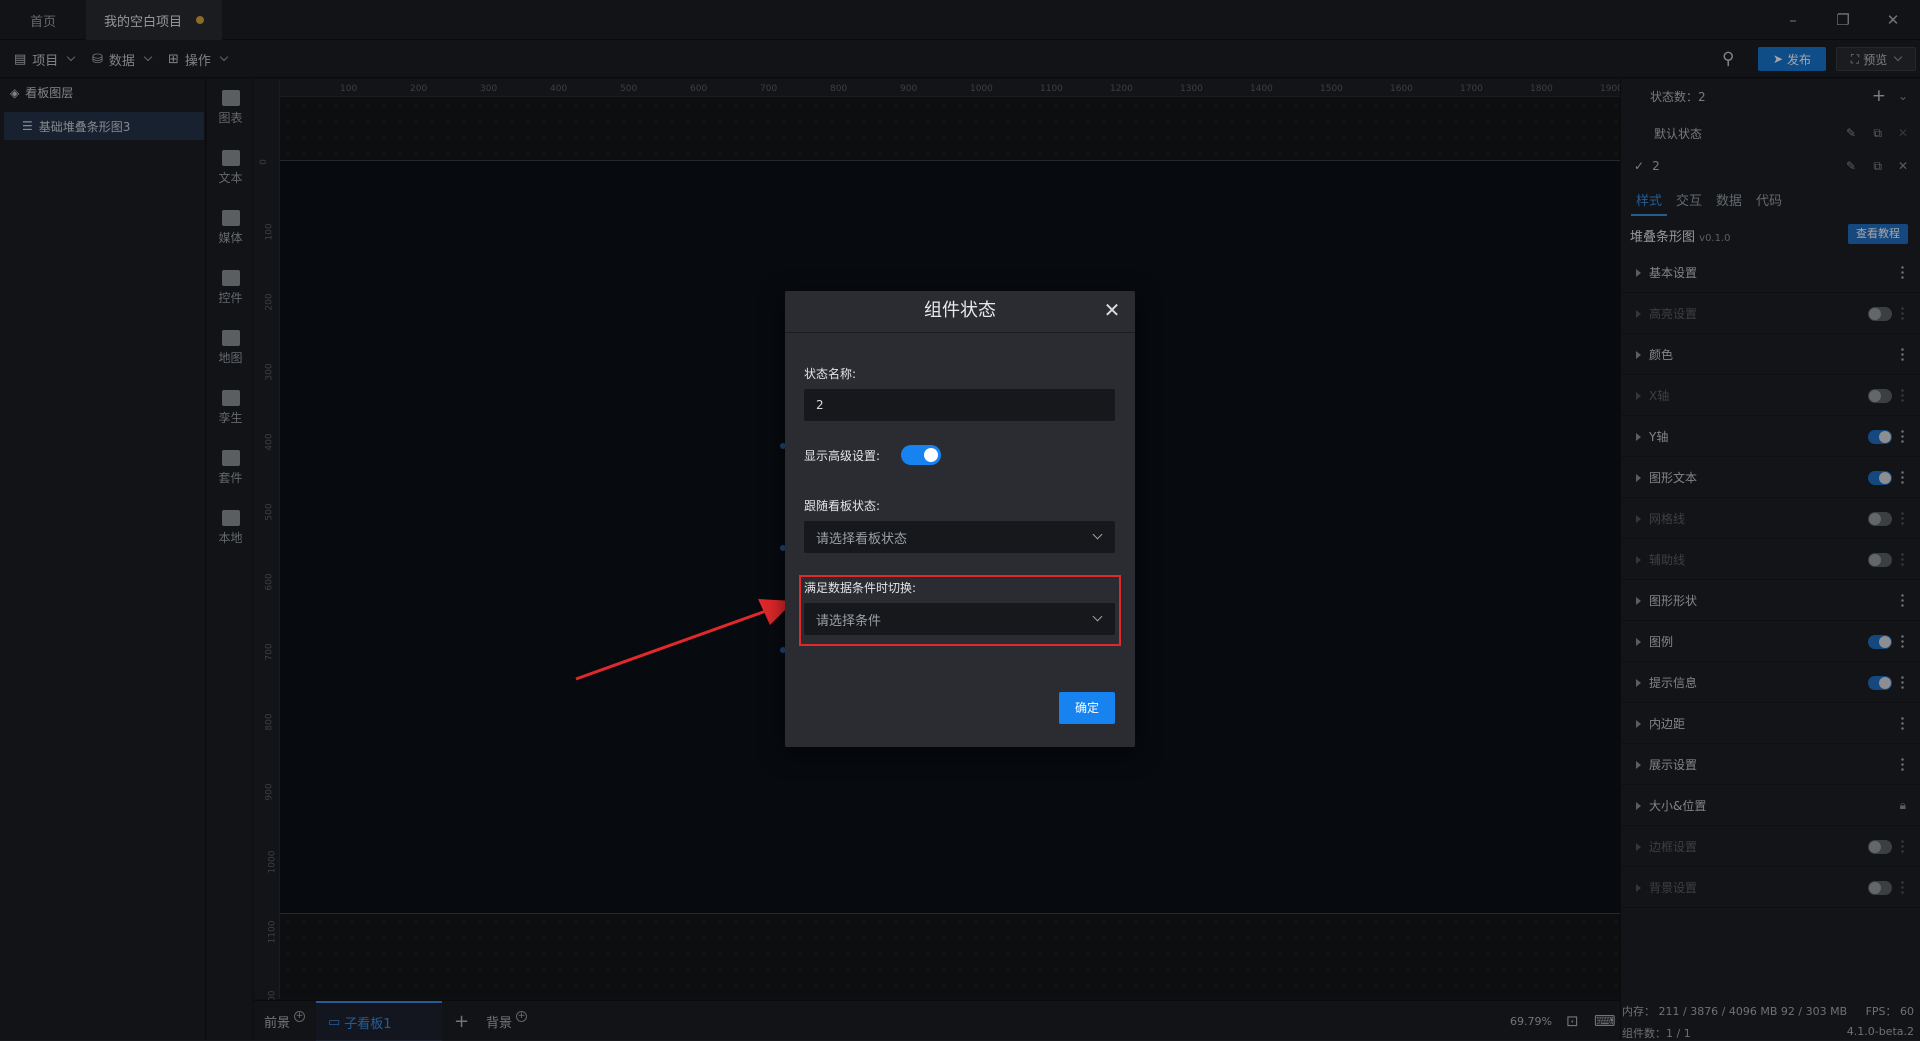  Describe the element at coordinates (842, 506) in the screenshot. I see `follow-board-state-label: 跟随看板状态:` at that location.